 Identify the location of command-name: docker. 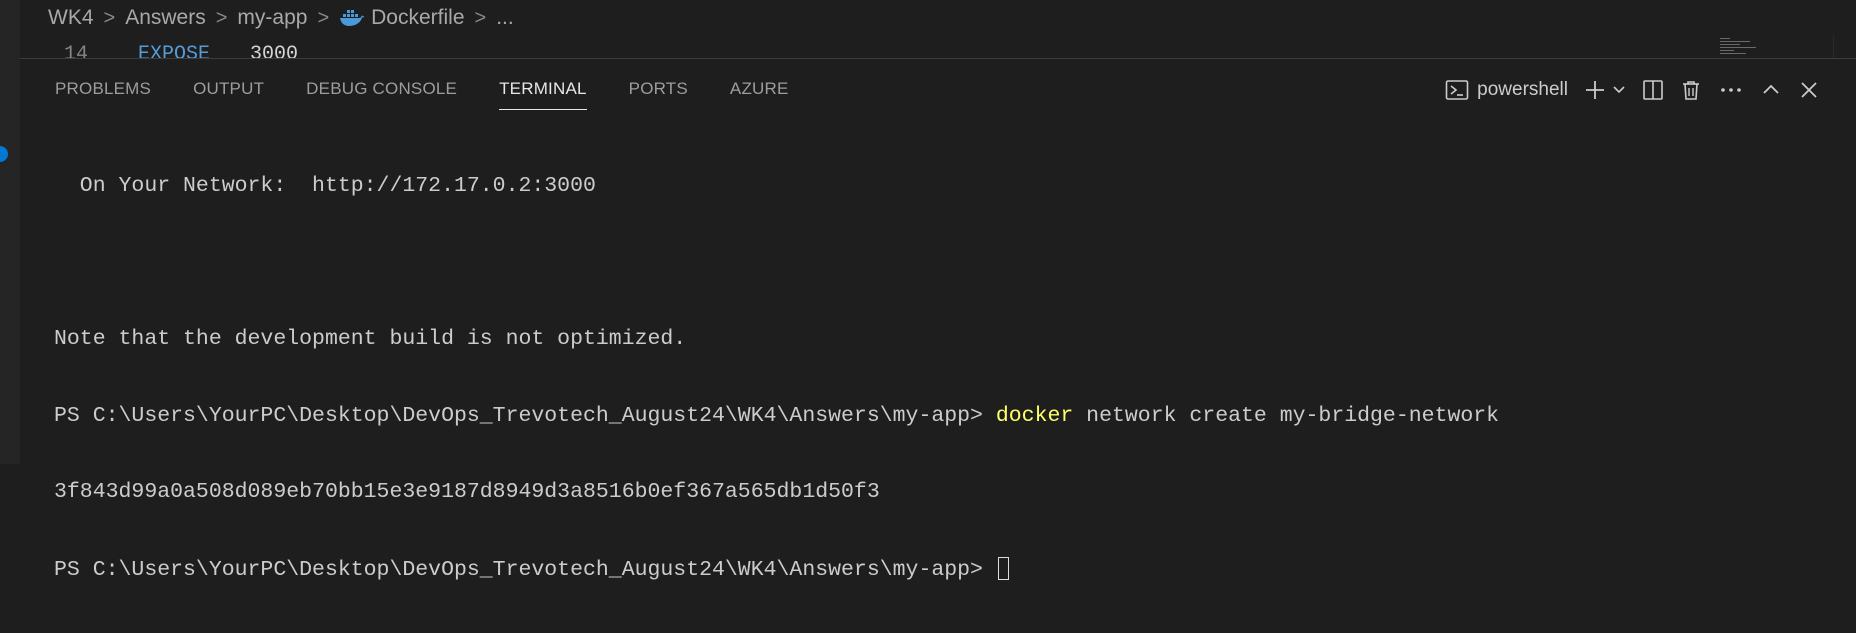
(1034, 415).